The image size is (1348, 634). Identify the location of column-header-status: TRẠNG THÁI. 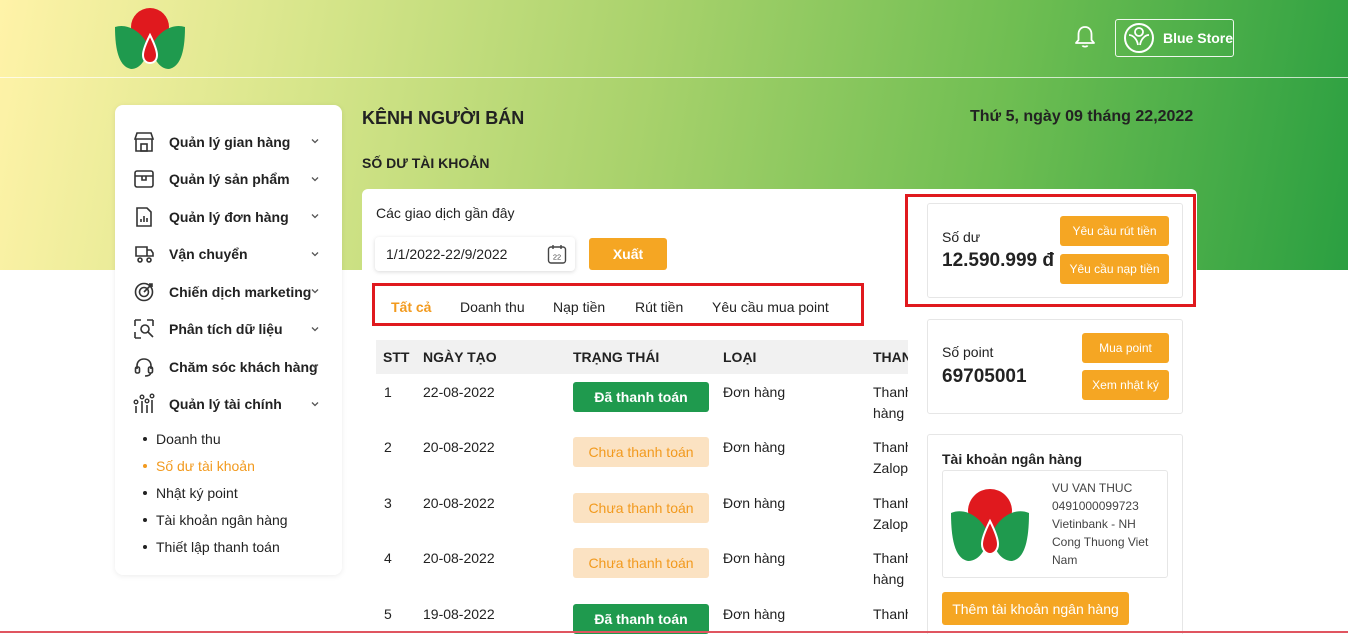
(616, 357).